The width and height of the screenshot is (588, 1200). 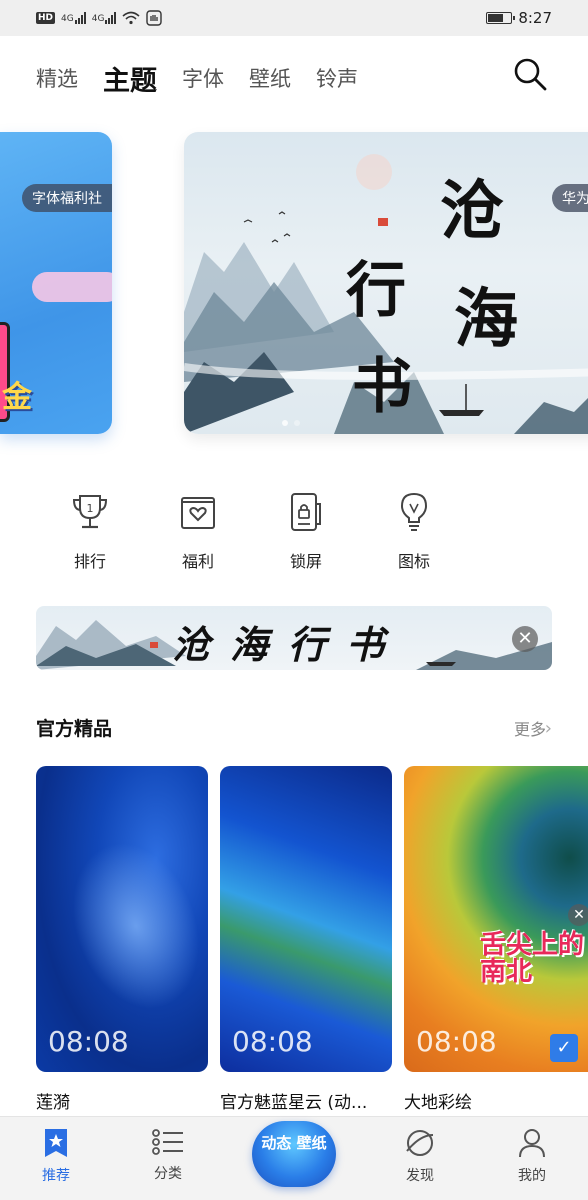 What do you see at coordinates (564, 1048) in the screenshot?
I see `checkmark-icon: ✓` at bounding box center [564, 1048].